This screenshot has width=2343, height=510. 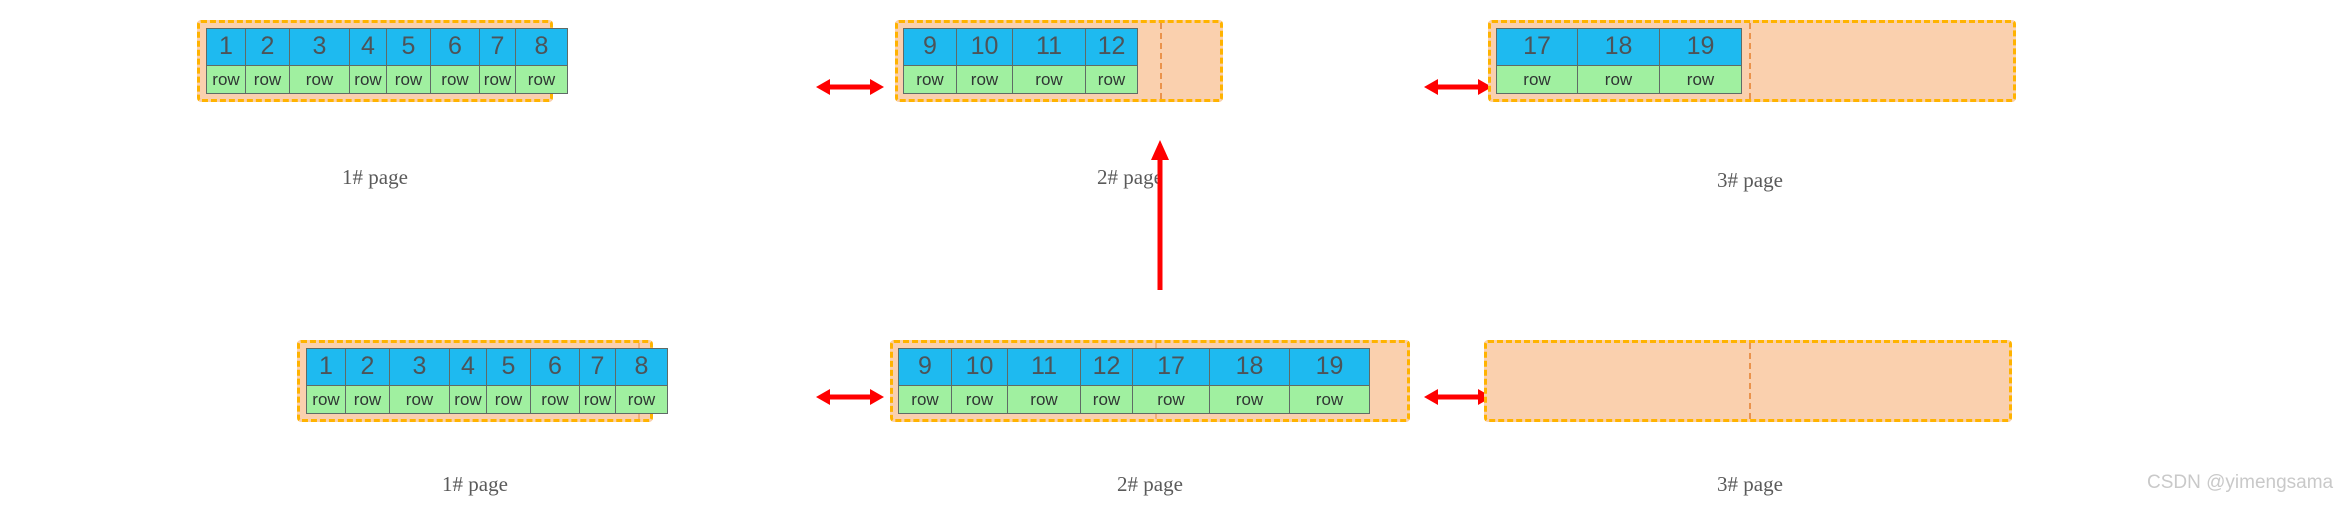 I want to click on row-cell: 3 row, so click(x=319, y=61).